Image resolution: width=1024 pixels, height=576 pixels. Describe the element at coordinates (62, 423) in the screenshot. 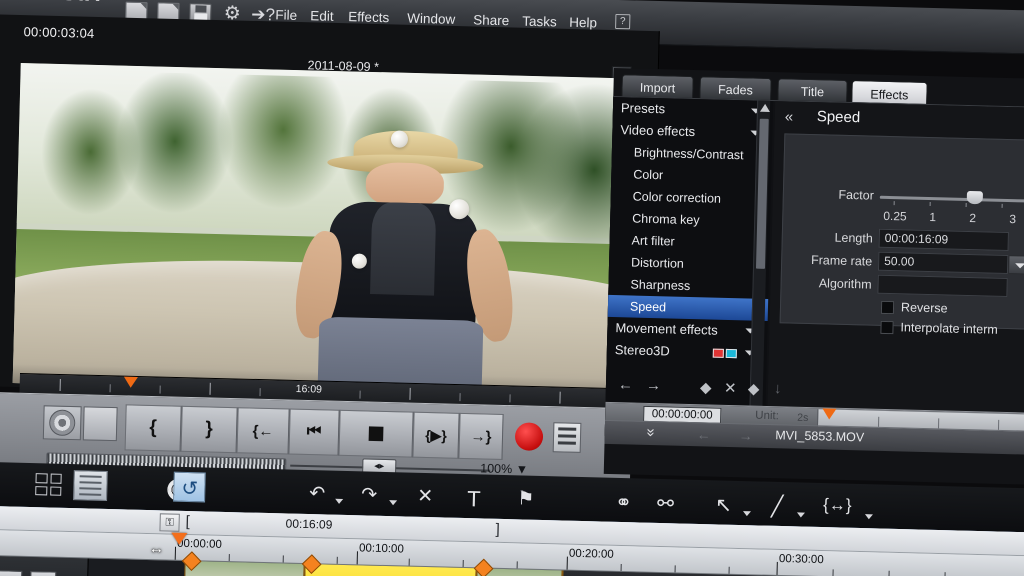

I see `movie-mode-button` at that location.